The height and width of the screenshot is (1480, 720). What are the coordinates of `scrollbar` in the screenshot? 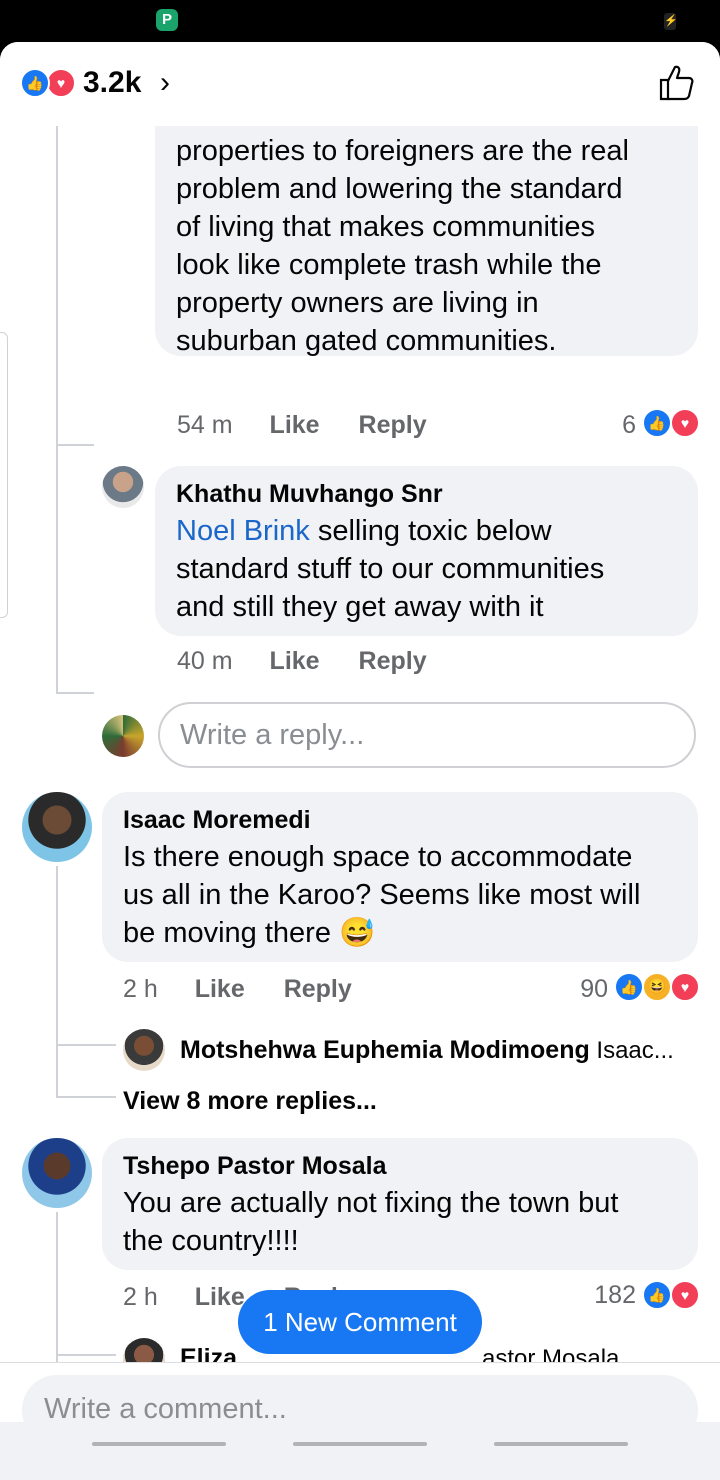 It's located at (4, 475).